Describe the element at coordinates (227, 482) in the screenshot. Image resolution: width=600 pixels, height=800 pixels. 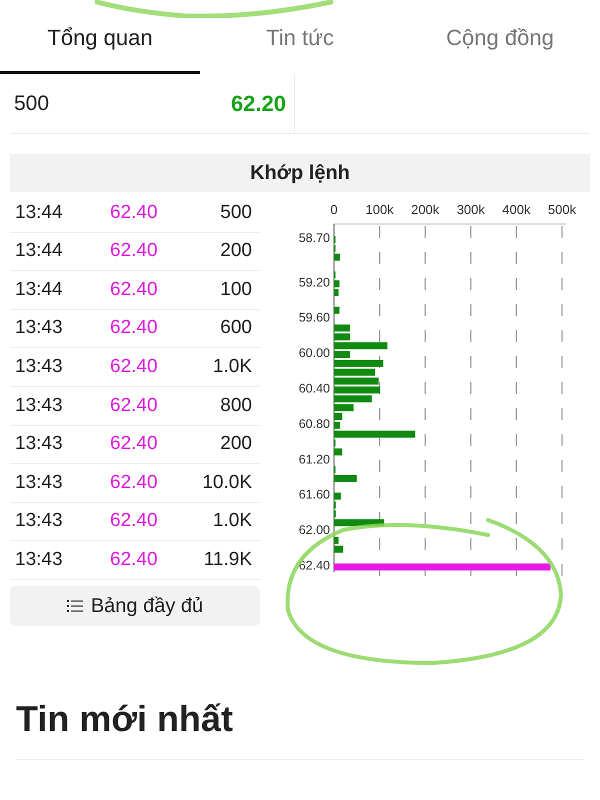
I see `trade-volume: 10.0K` at that location.